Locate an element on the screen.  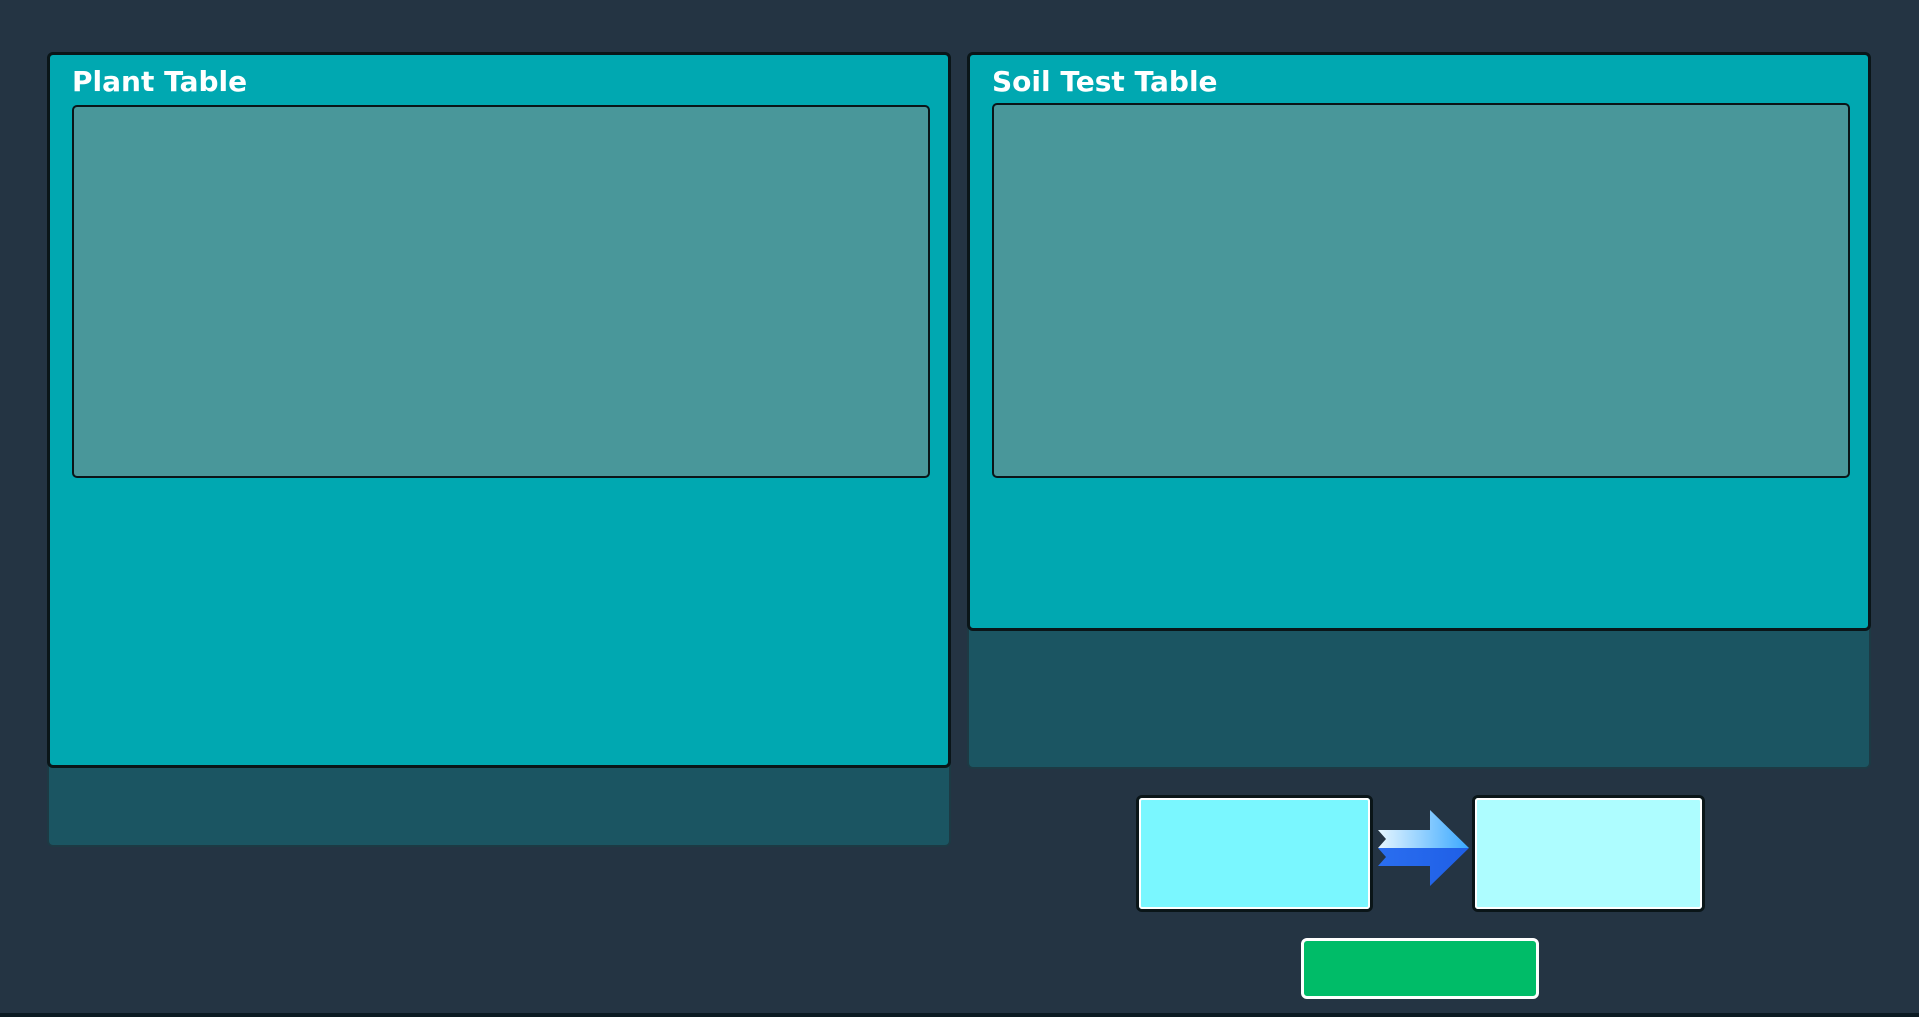
target-drop-box is located at coordinates (1588, 853).